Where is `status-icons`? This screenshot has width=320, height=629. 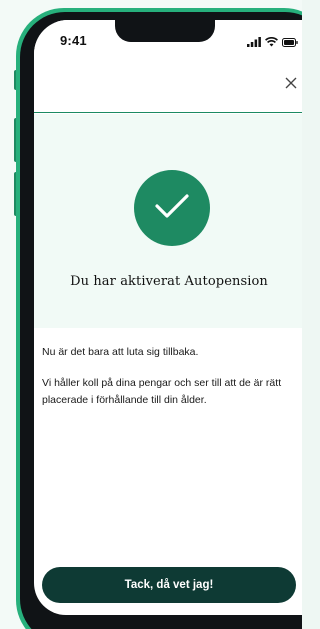 status-icons is located at coordinates (272, 43).